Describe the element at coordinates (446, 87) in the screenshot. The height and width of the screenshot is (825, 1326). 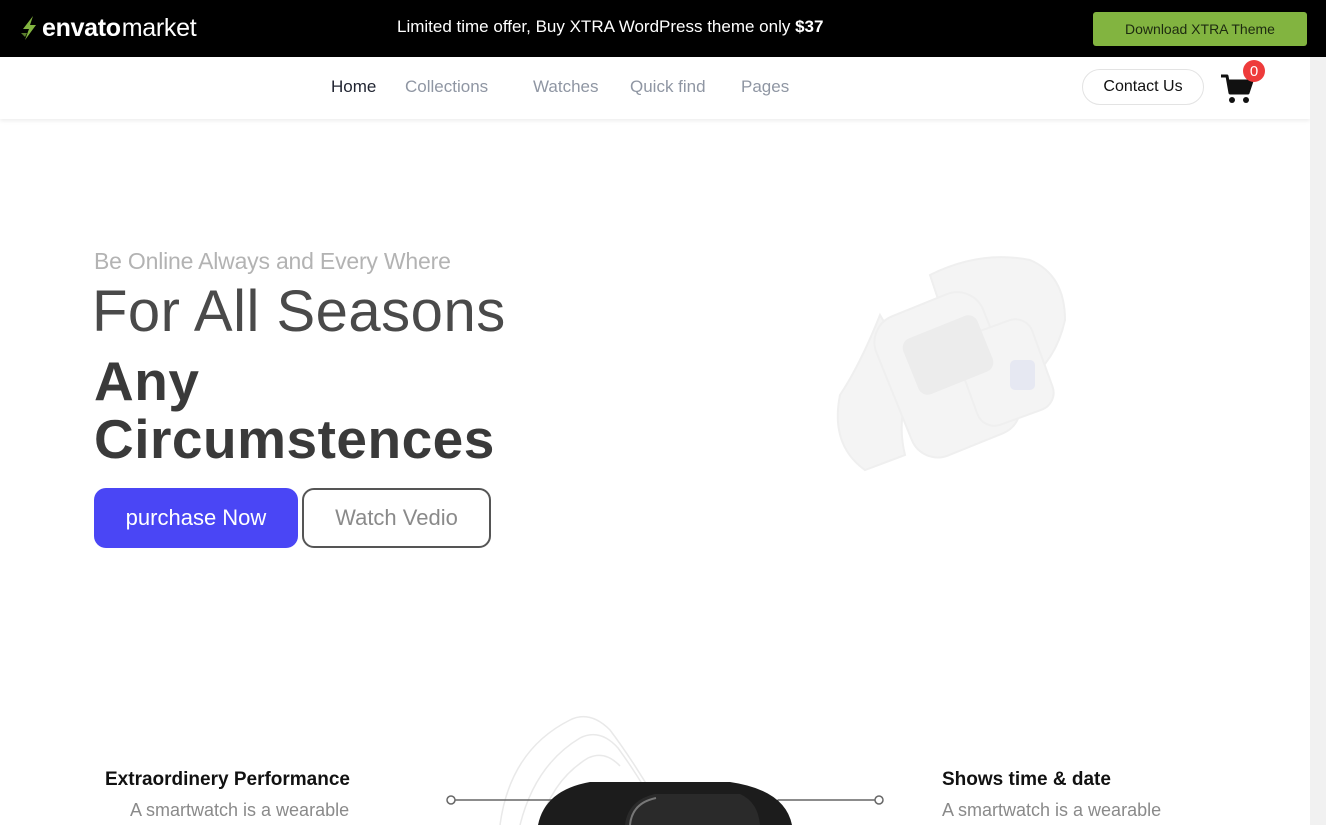
I see `nav-item-collections: Collections` at that location.